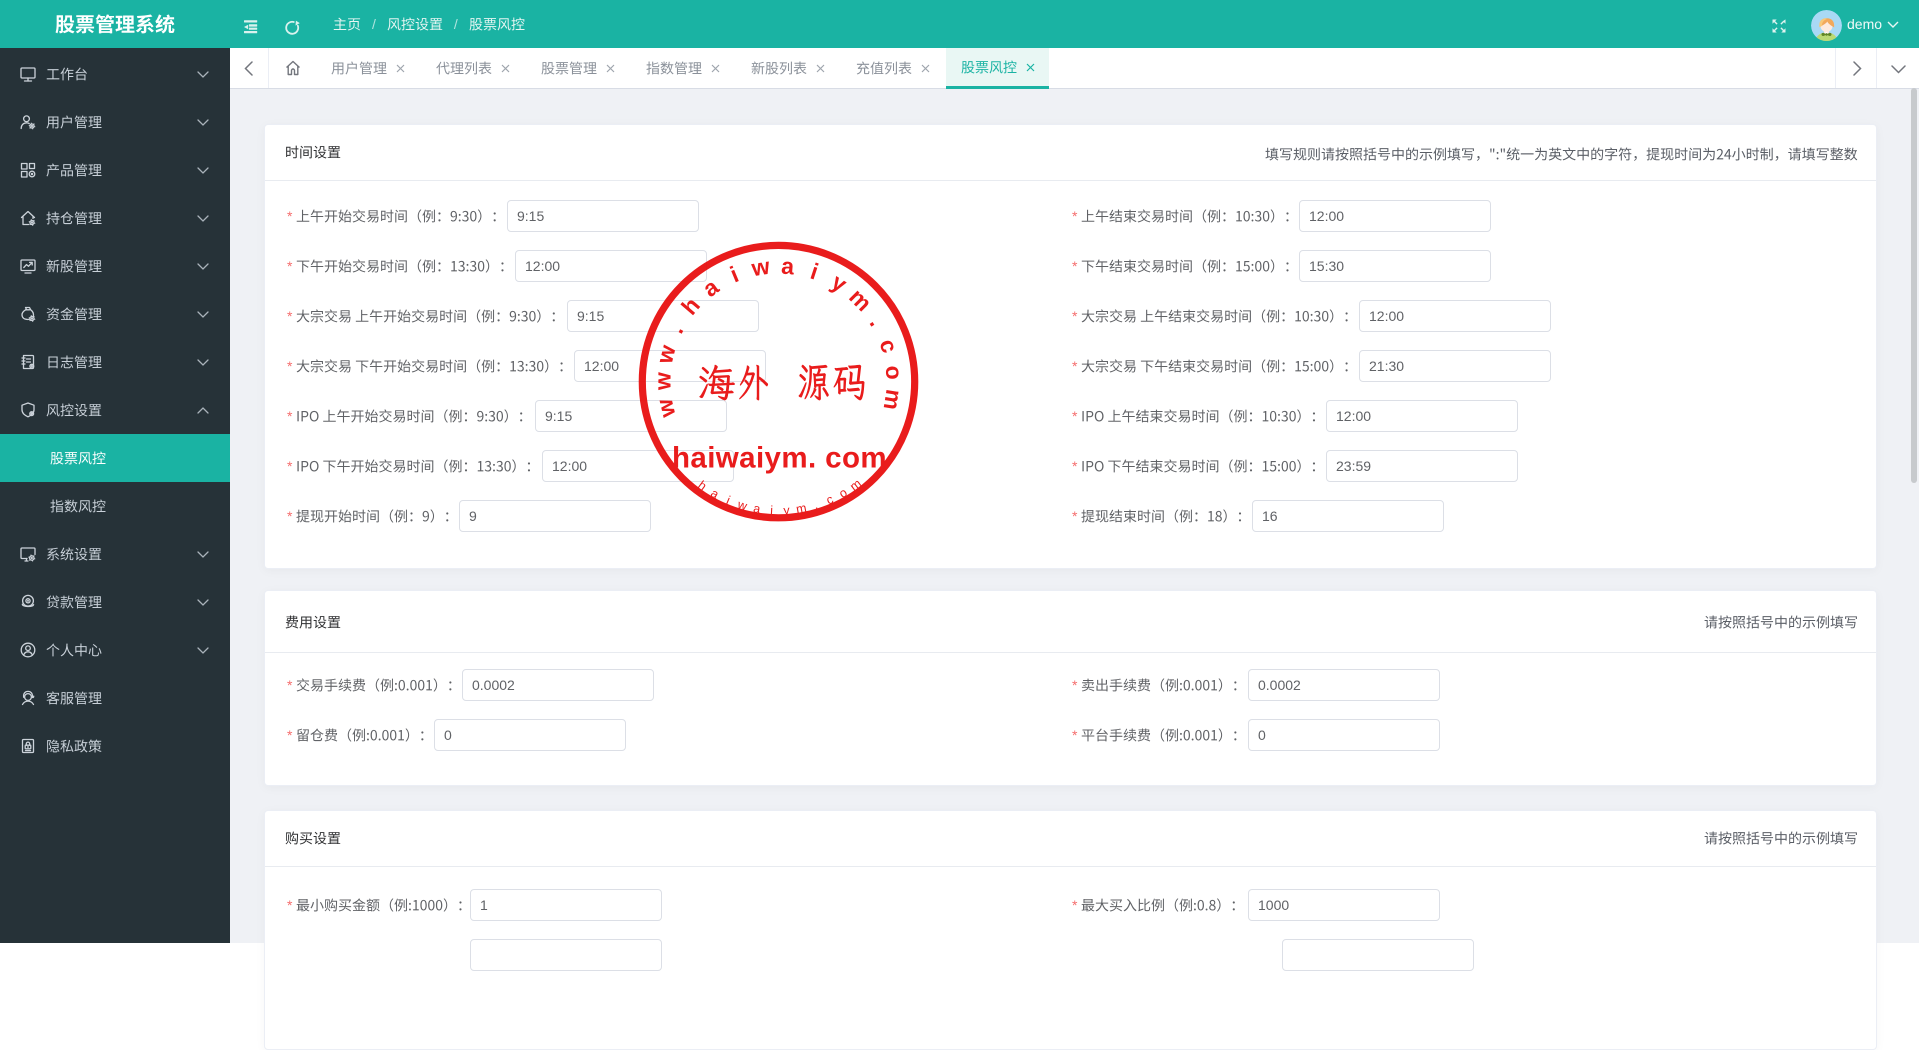  Describe the element at coordinates (894, 372) in the screenshot. I see `svg-text: o` at that location.